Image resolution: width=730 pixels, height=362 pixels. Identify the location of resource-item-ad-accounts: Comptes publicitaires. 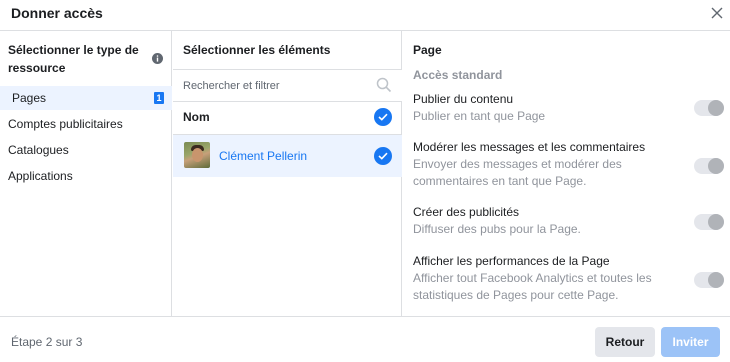
(86, 124).